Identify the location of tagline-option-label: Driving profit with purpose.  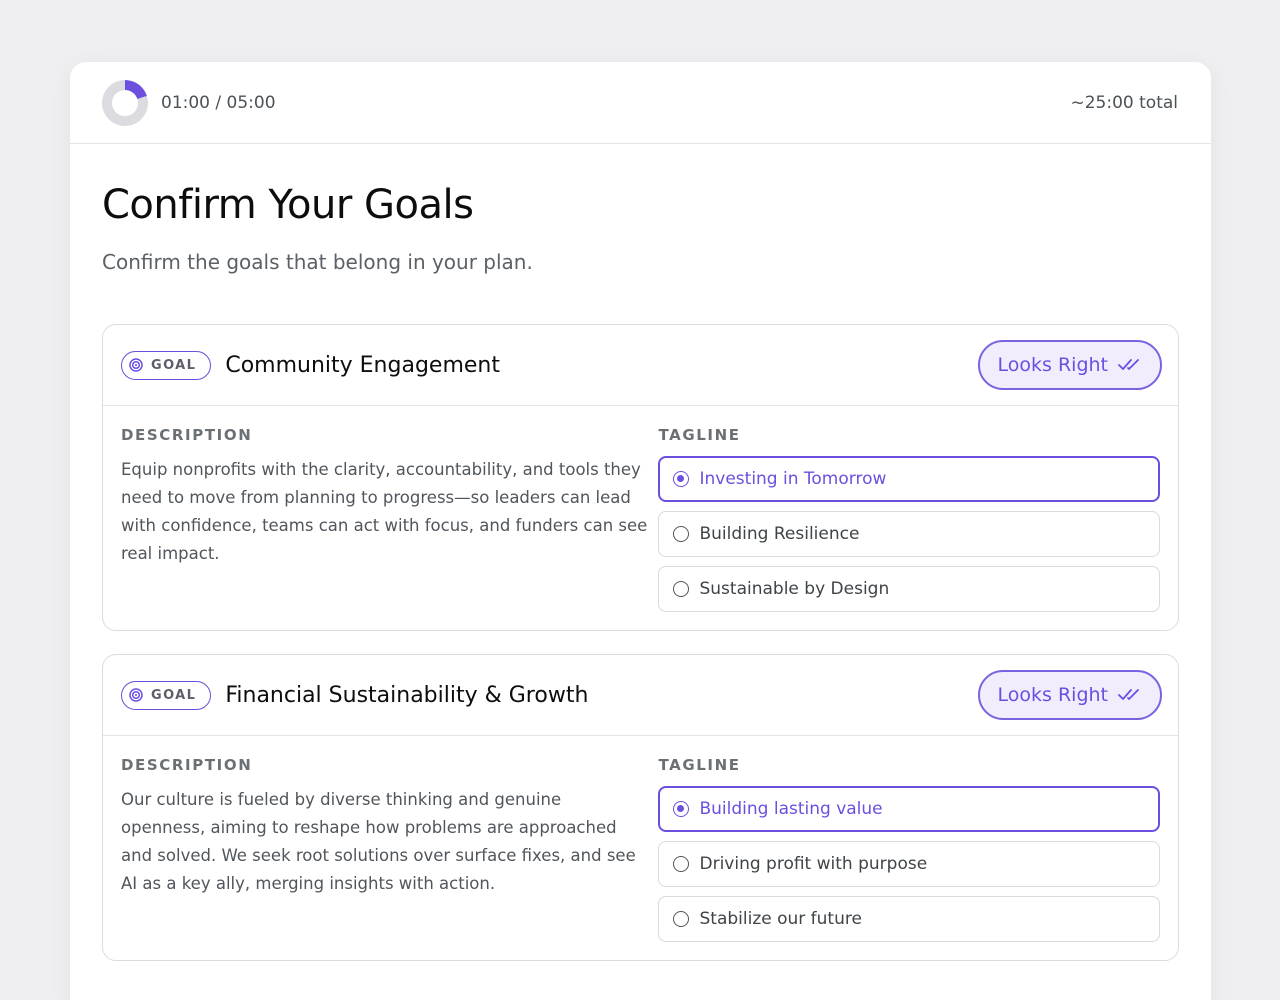
(813, 864).